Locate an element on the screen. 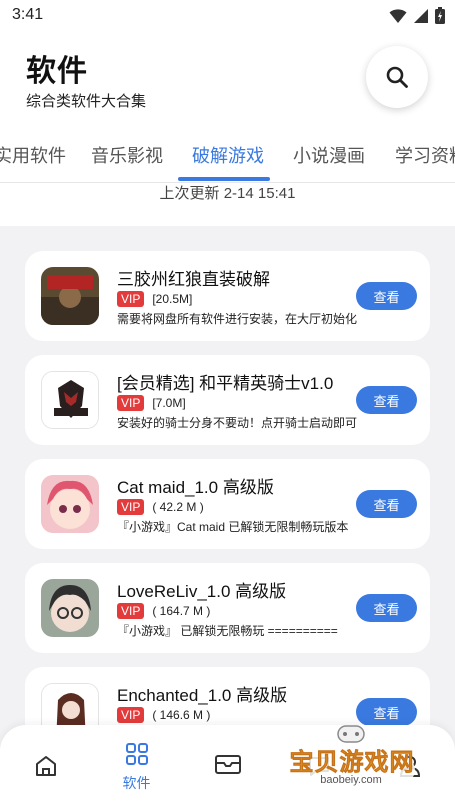  watermark: 宝贝游戏网 baobeiy.com is located at coordinates (351, 762).